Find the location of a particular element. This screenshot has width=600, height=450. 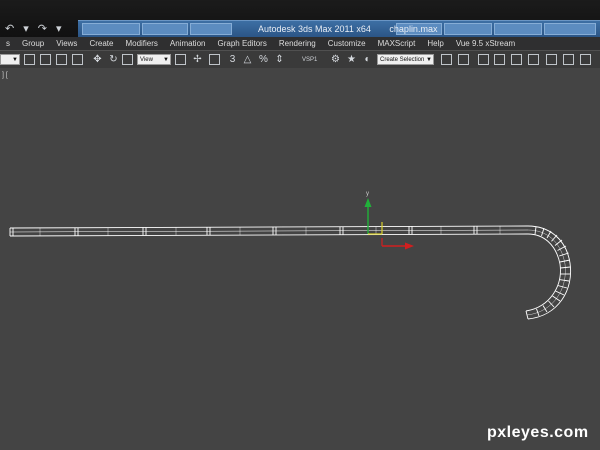

redo-history-button: ▾ is located at coordinates (59, 29).